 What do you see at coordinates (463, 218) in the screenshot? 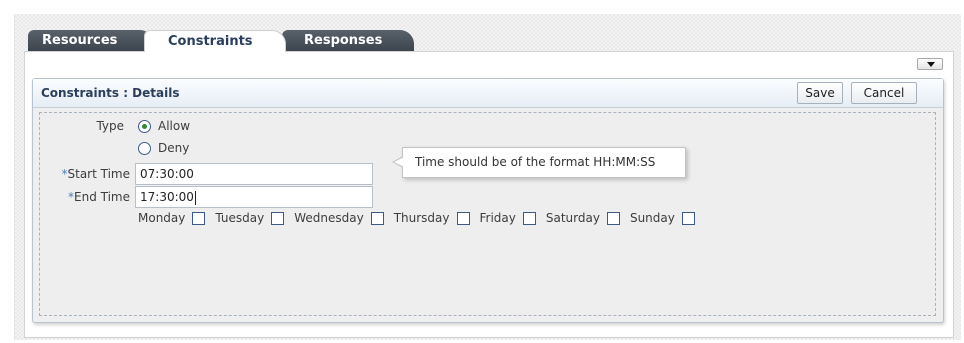
I see `thursday-checkbox` at bounding box center [463, 218].